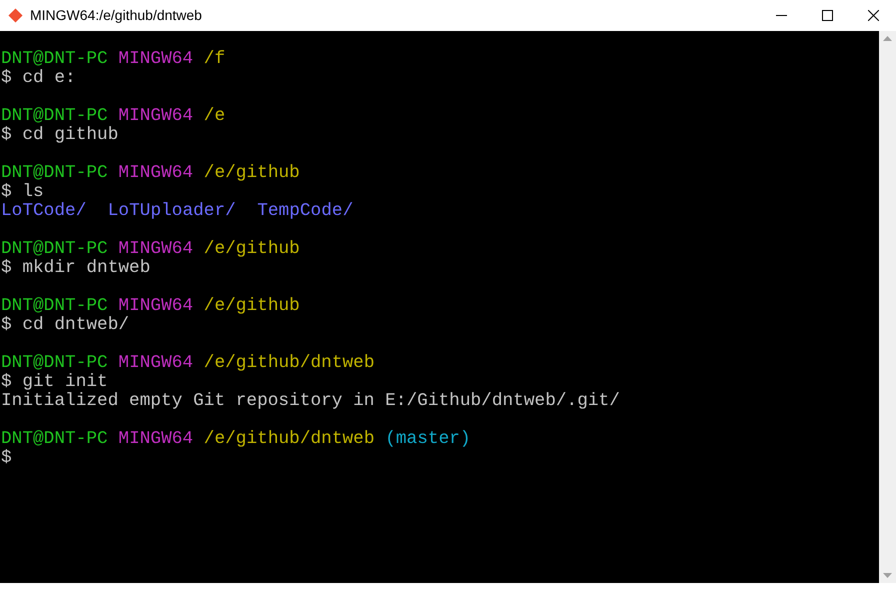 This screenshot has height=591, width=896. What do you see at coordinates (215, 59) in the screenshot?
I see `prompt-path: /f` at bounding box center [215, 59].